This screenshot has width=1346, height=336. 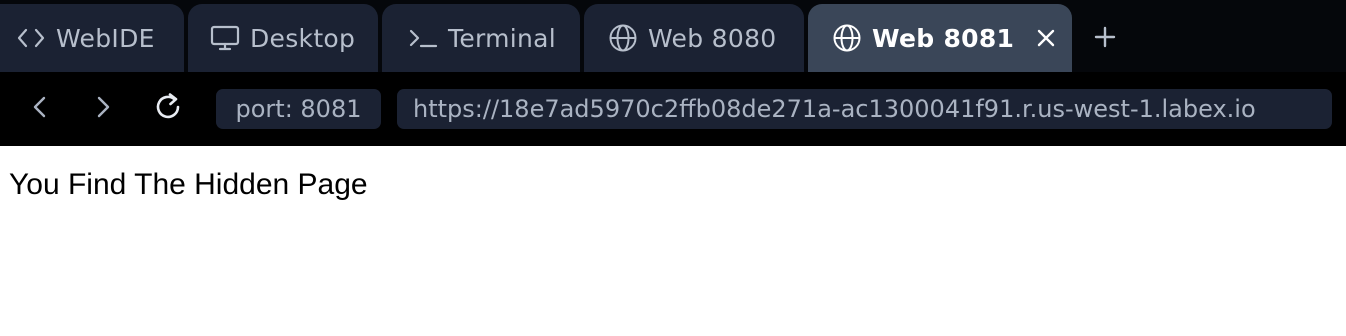 What do you see at coordinates (105, 38) in the screenshot?
I see `tab-label: WebIDE` at bounding box center [105, 38].